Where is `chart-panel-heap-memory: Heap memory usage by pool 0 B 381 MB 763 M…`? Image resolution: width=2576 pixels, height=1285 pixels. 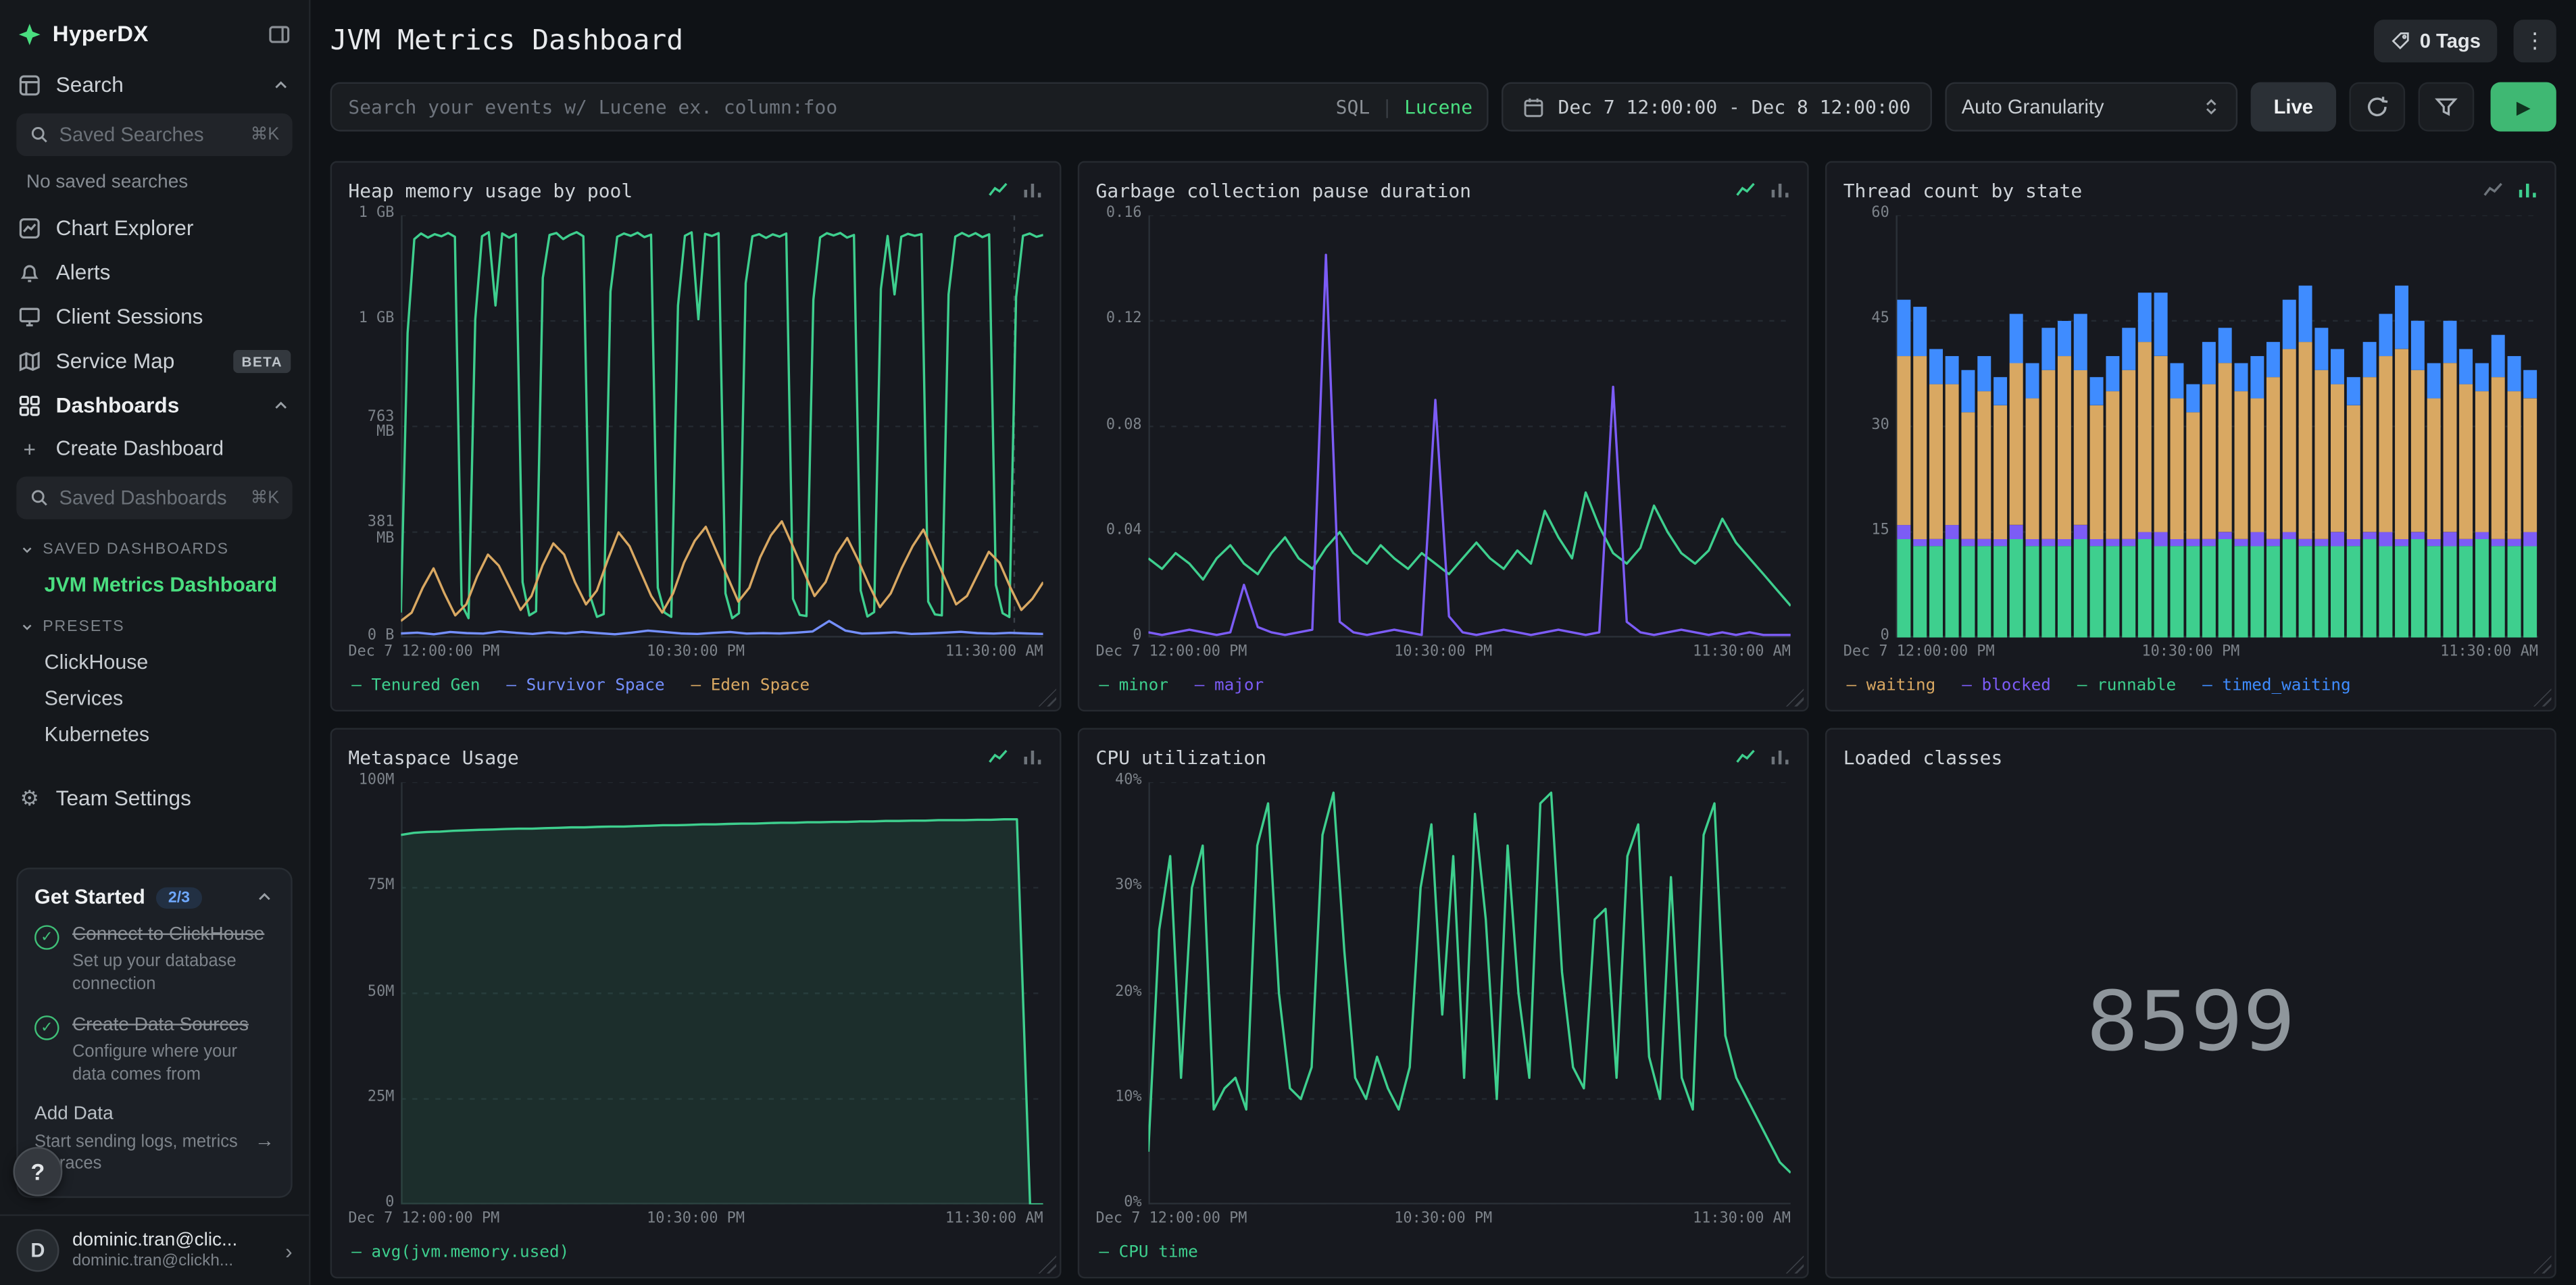 chart-panel-heap-memory: Heap memory usage by pool 0 B 381 MB 763 M… is located at coordinates (696, 436).